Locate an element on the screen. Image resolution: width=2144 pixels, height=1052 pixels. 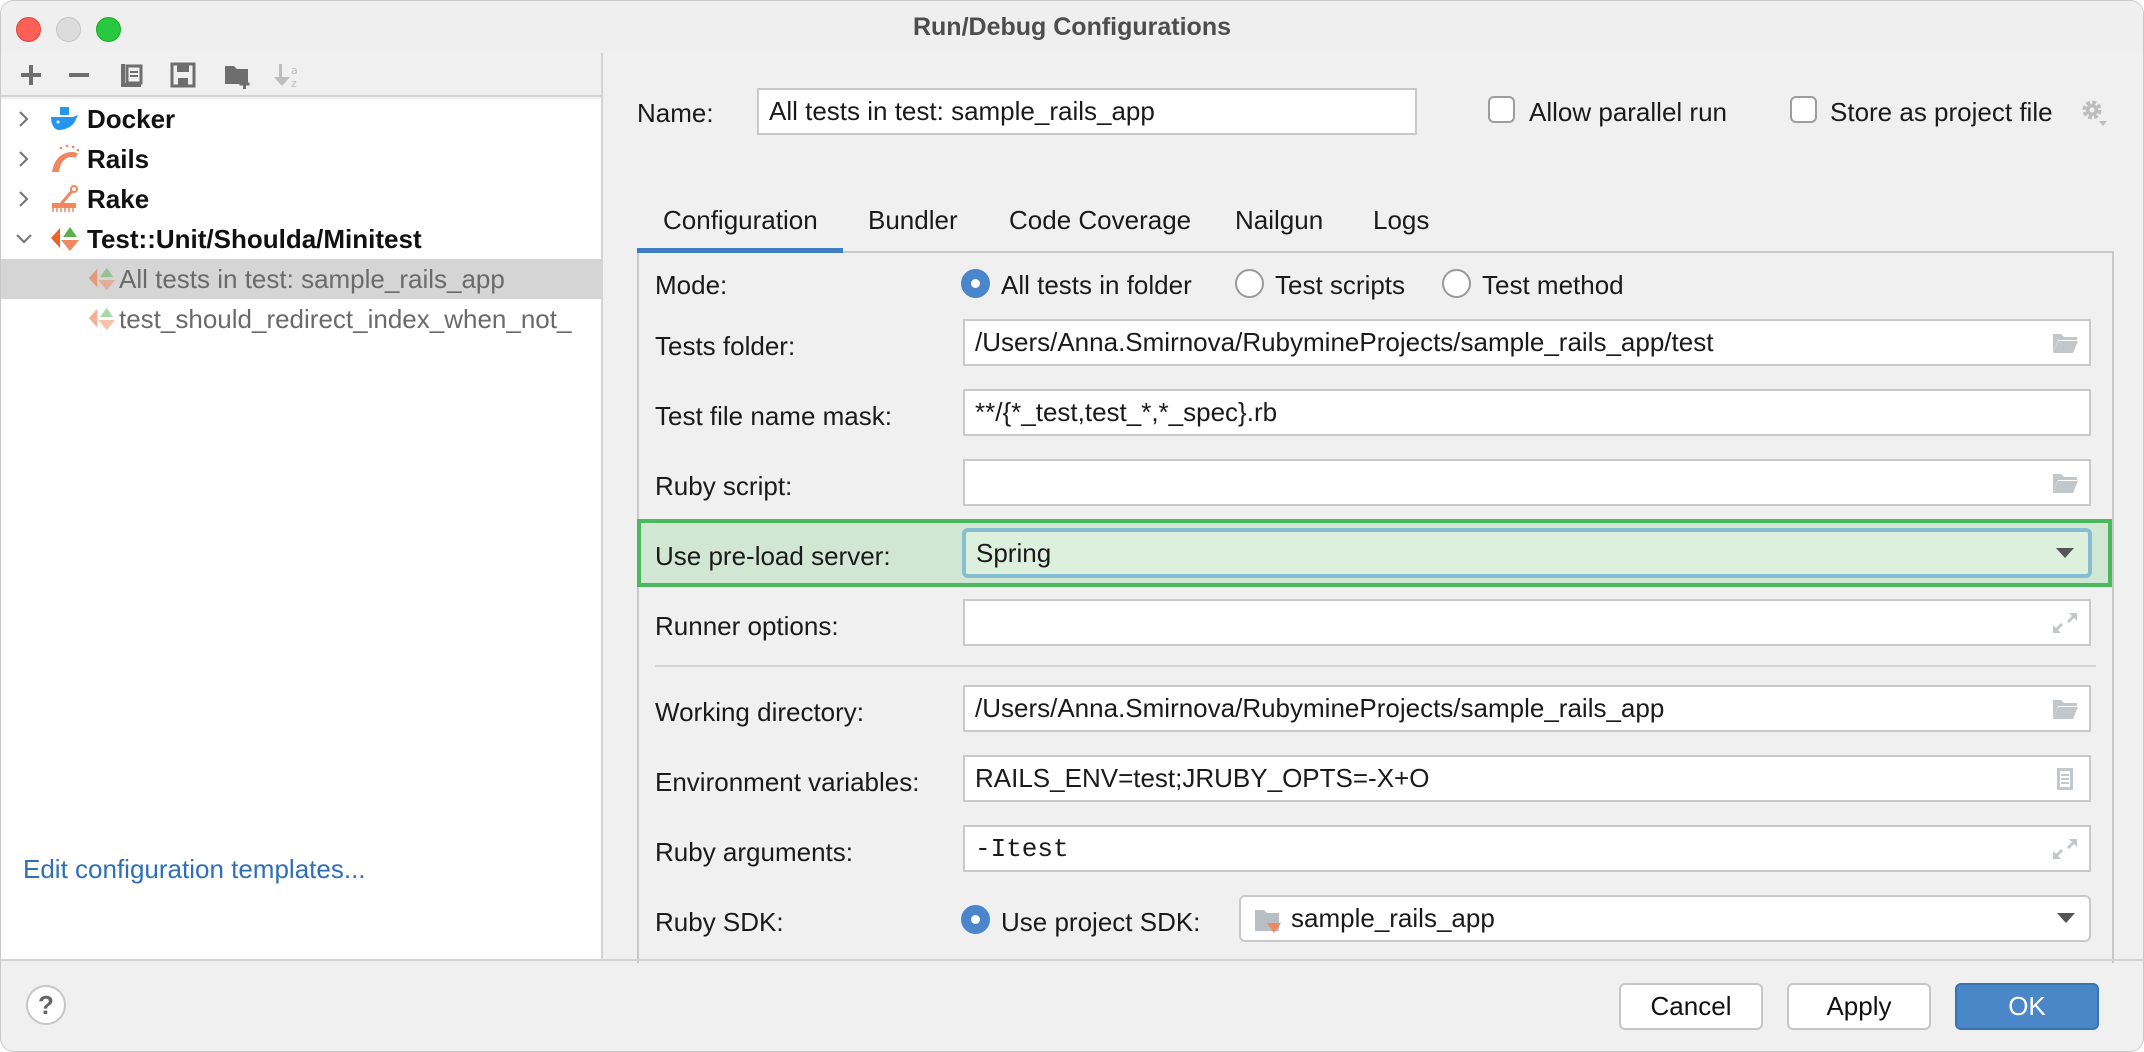
section-divider is located at coordinates (1375, 666).